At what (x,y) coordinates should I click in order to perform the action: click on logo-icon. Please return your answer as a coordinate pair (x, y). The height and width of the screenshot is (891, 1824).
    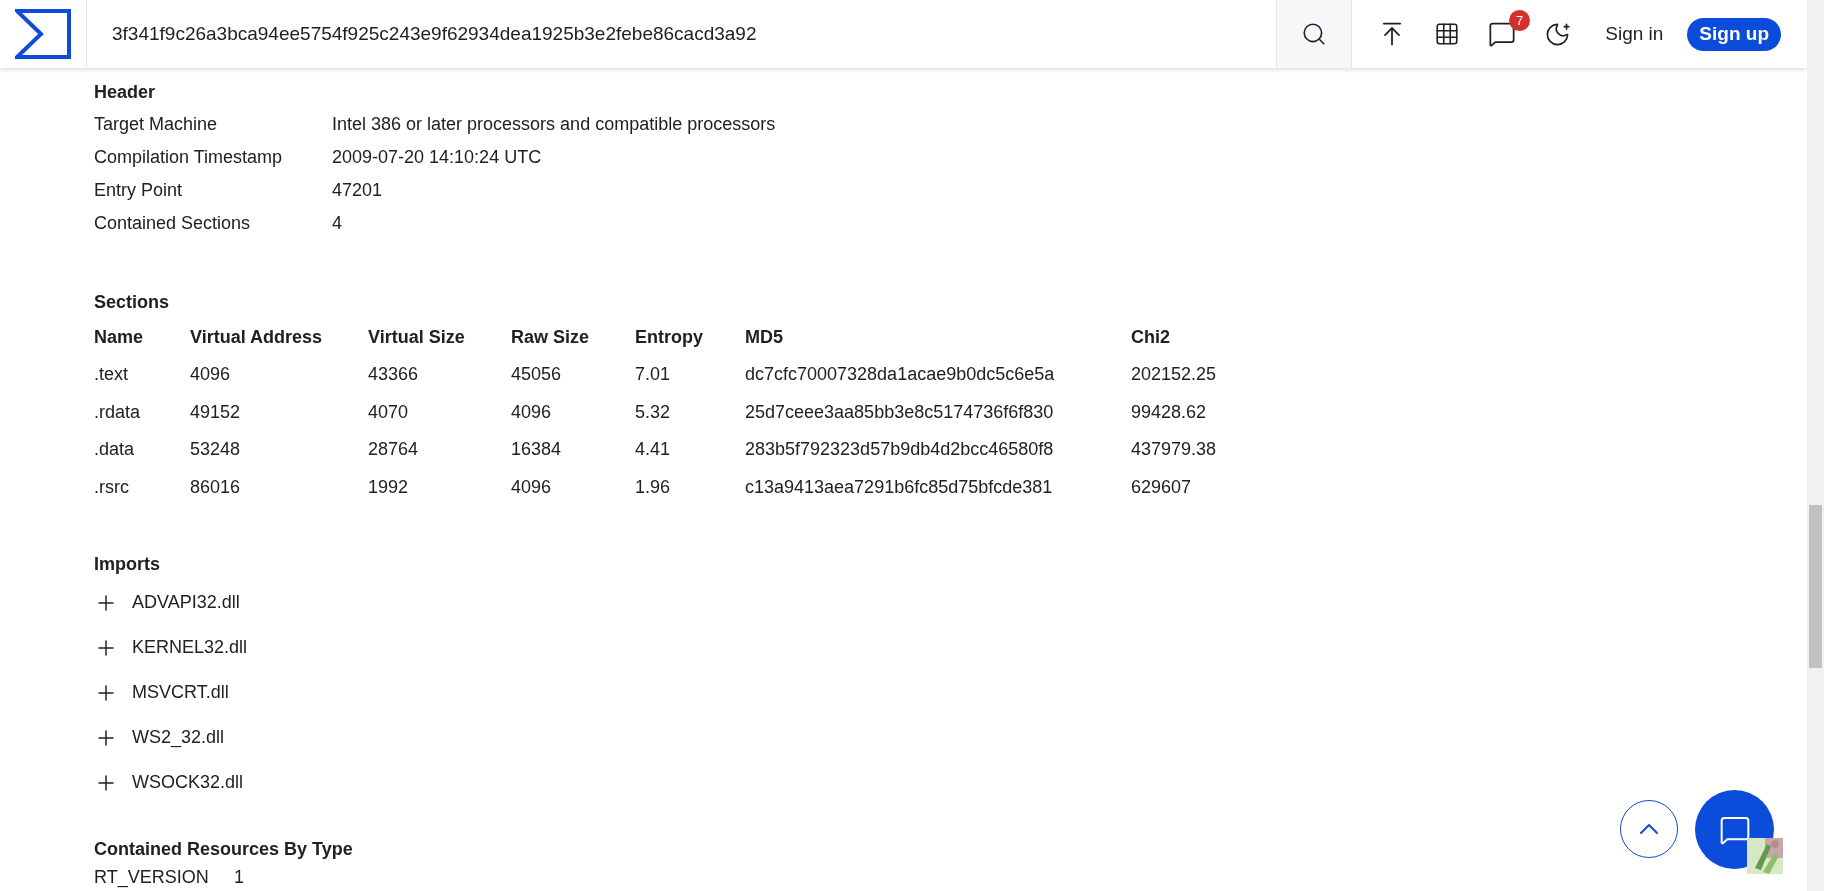
    Looking at the image, I should click on (43, 34).